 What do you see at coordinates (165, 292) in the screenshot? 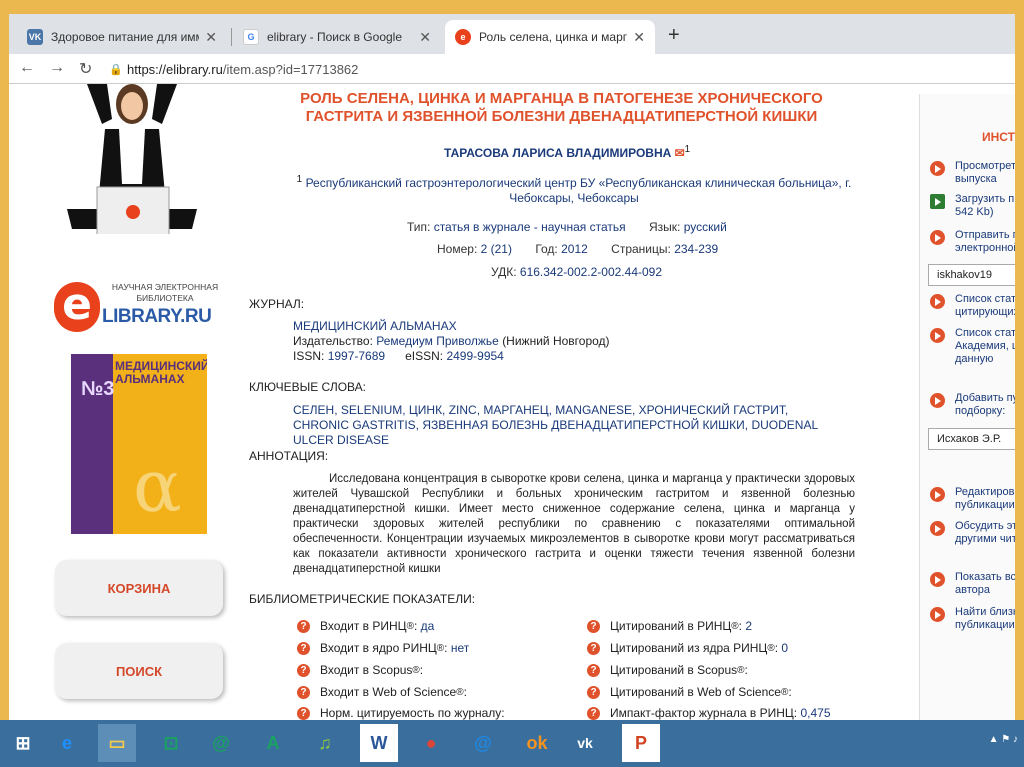
I see `logo-subtitle: НАУЧНАЯ ЭЛЕКТРОННАЯ БИБЛИОТЕКА` at bounding box center [165, 292].